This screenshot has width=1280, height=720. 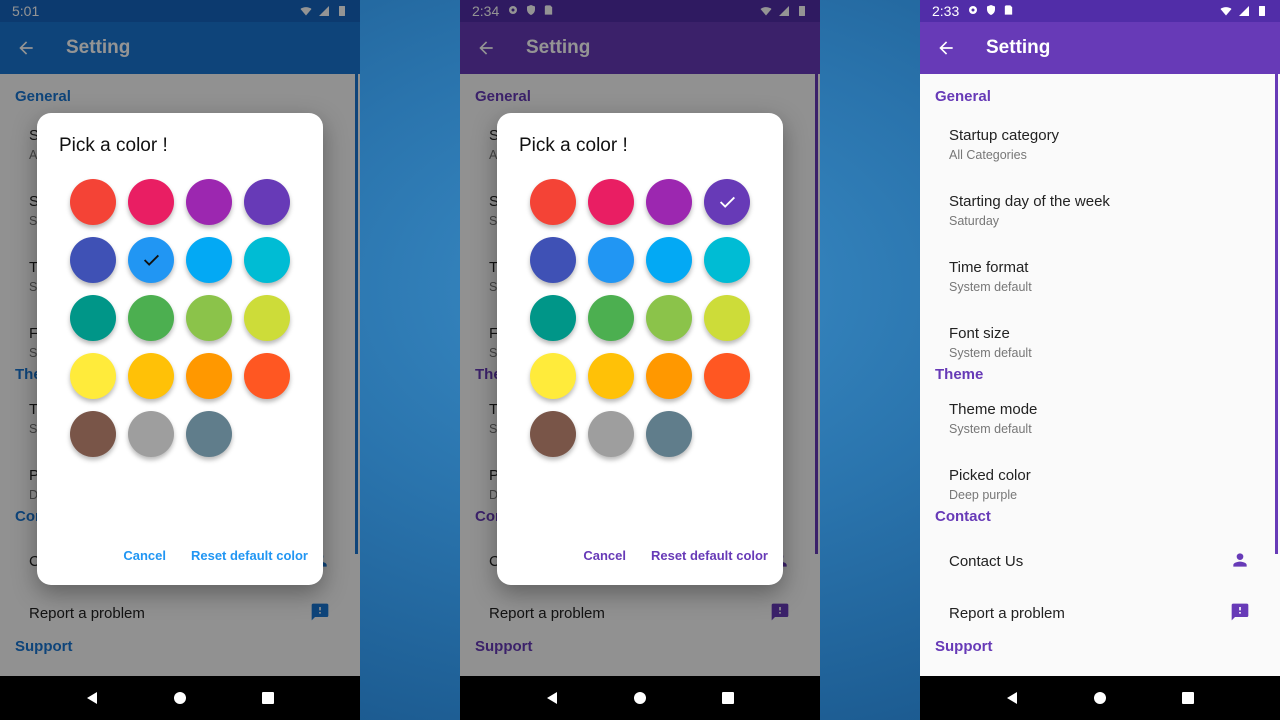 I want to click on setting-title: Startup category, so click(x=1004, y=135).